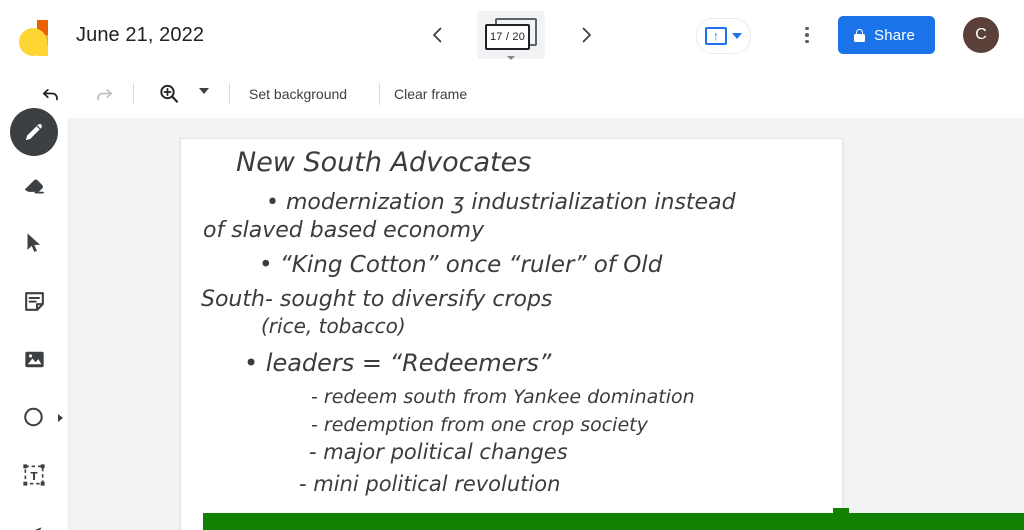 The width and height of the screenshot is (1024, 530). What do you see at coordinates (398, 363) in the screenshot?
I see `ink-line: • leaders = “Redeemers”` at bounding box center [398, 363].